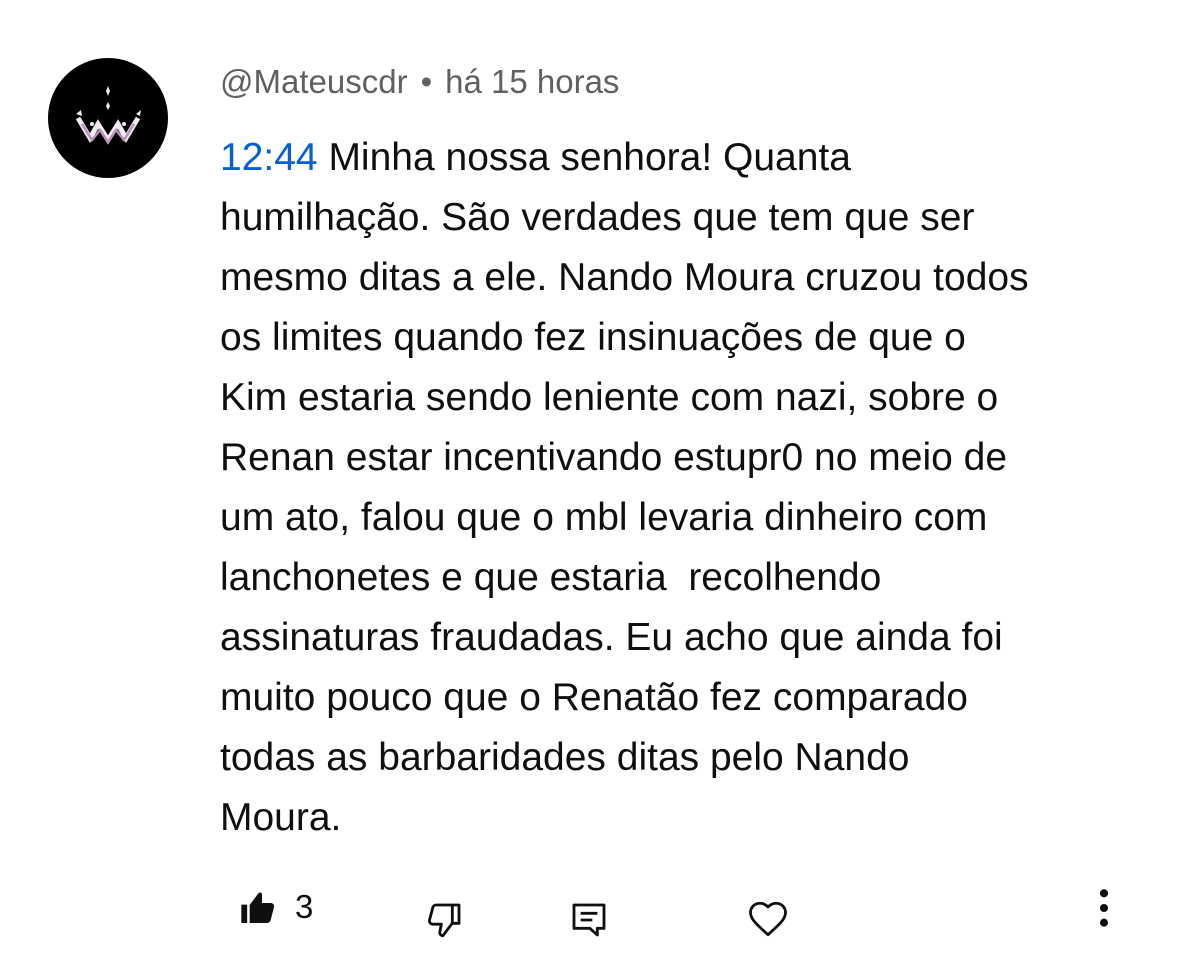 This screenshot has height=977, width=1179. What do you see at coordinates (281, 817) in the screenshot?
I see `comment-line: Moura.` at bounding box center [281, 817].